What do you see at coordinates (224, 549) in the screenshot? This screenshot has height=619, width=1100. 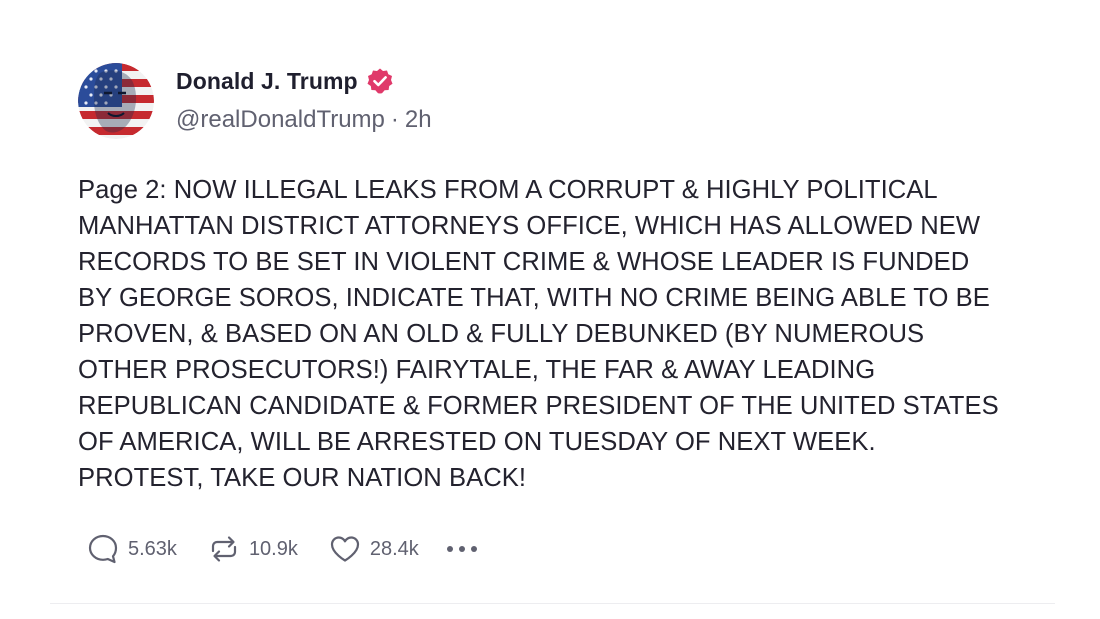 I see `retruth-icon` at bounding box center [224, 549].